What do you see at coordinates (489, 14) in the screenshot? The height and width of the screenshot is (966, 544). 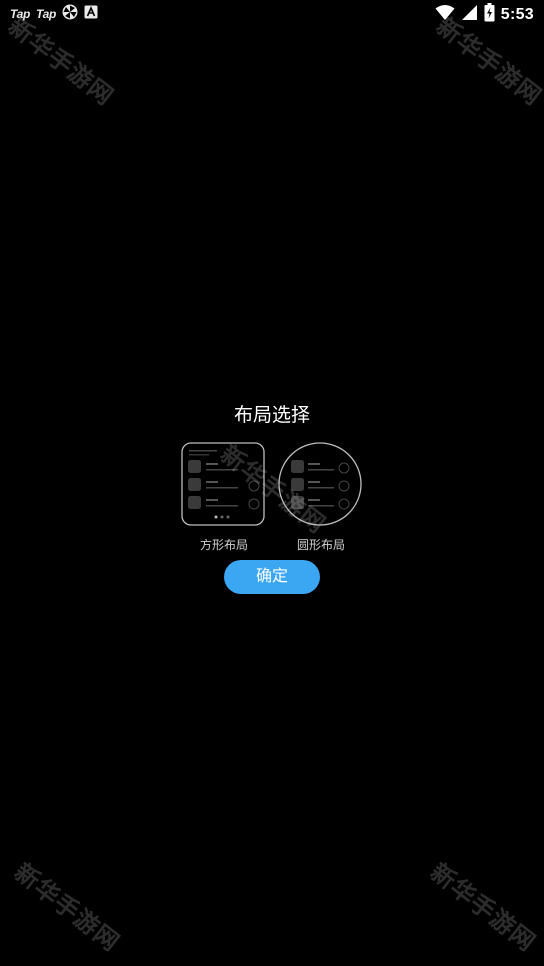 I see `battery-charging-icon` at bounding box center [489, 14].